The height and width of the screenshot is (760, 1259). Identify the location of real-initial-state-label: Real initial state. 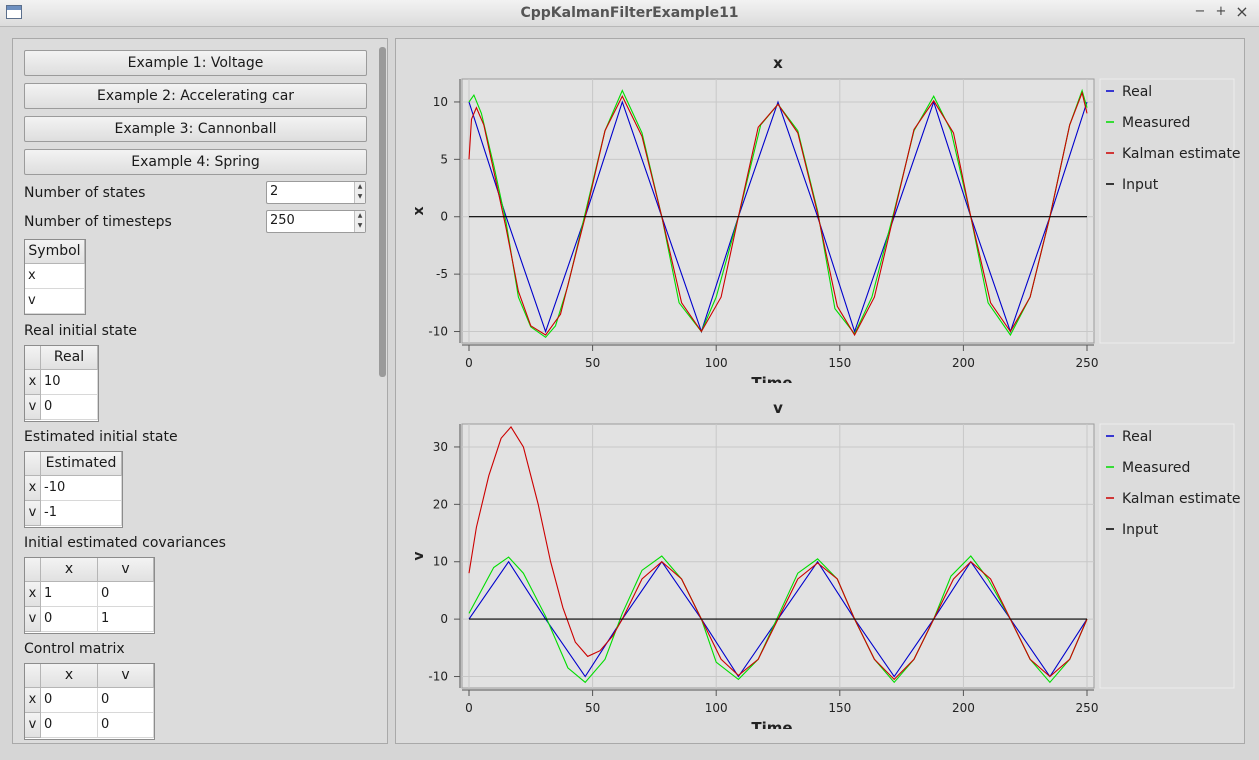
(81, 331).